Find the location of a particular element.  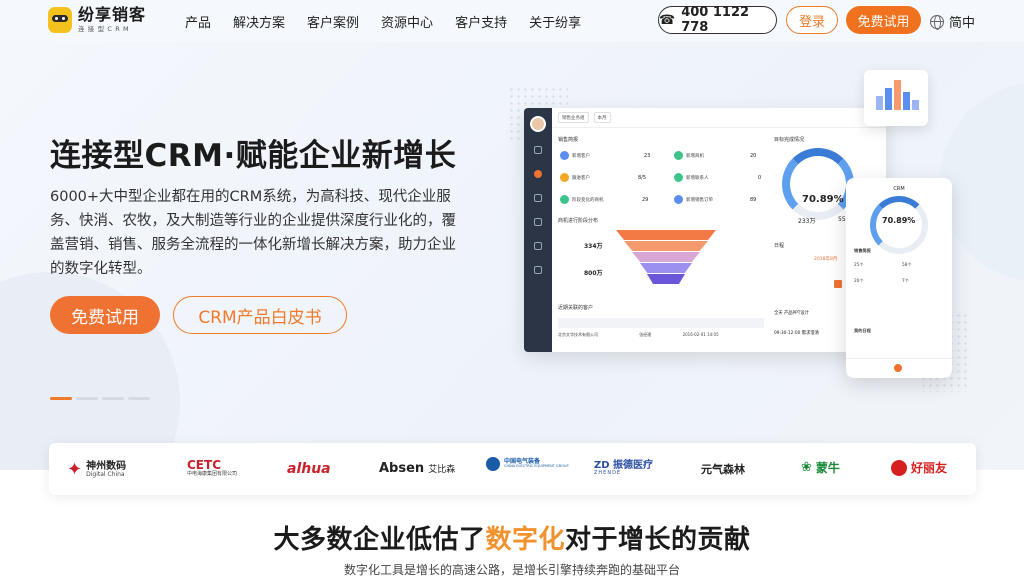

stat-value: 89 is located at coordinates (753, 200).